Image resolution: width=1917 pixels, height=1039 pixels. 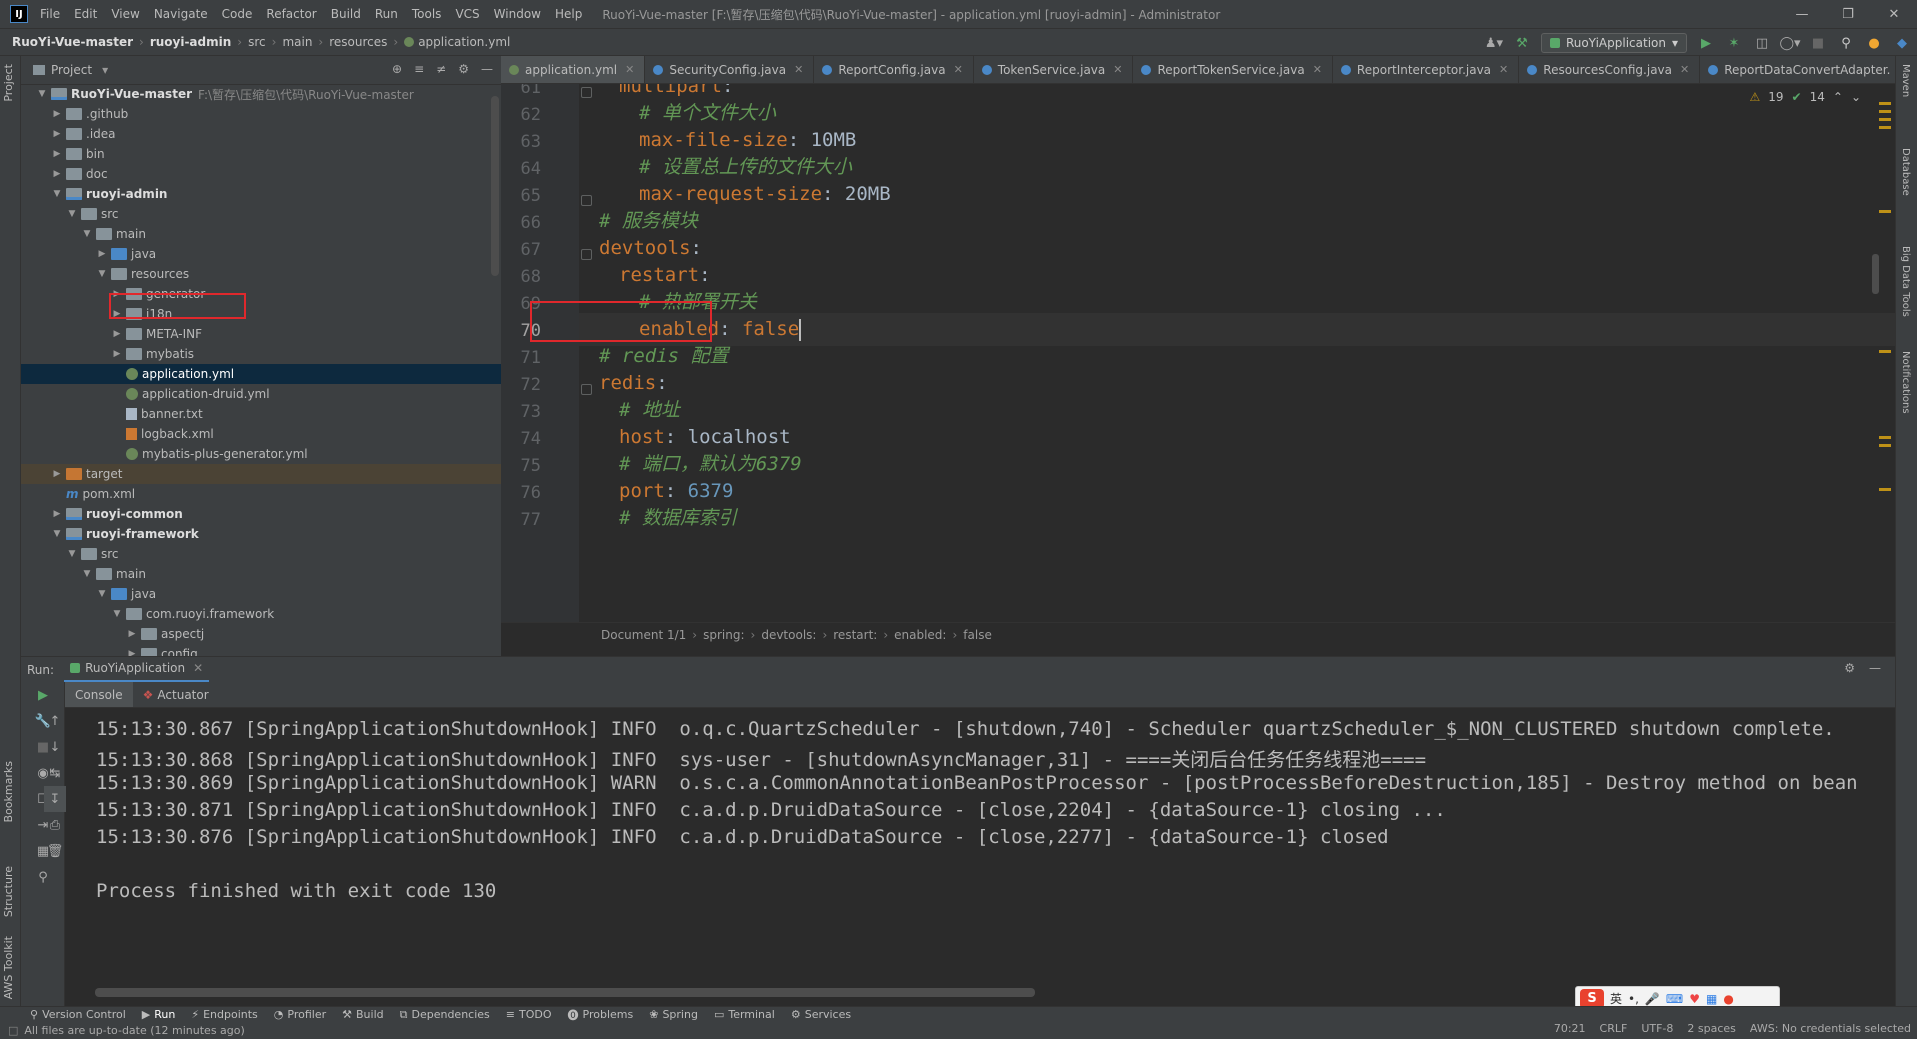 I want to click on breadcrumb-item: ruoyi-admin, so click(x=190, y=42).